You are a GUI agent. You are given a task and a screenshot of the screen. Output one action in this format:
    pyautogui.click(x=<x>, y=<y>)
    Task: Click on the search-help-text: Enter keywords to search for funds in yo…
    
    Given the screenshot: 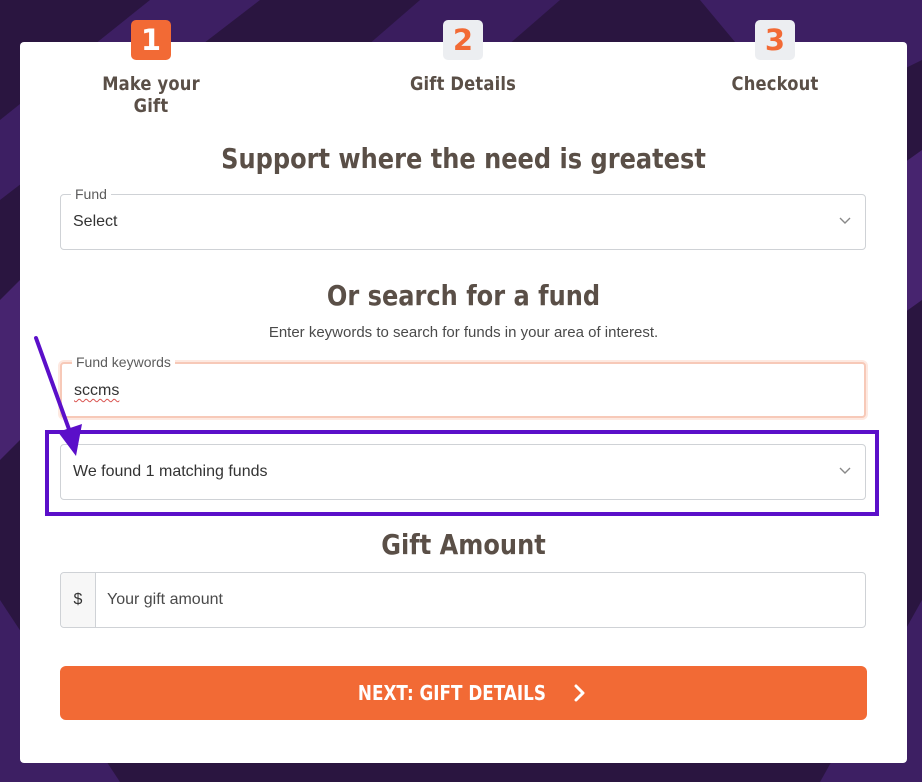 What is the action you would take?
    pyautogui.click(x=463, y=332)
    